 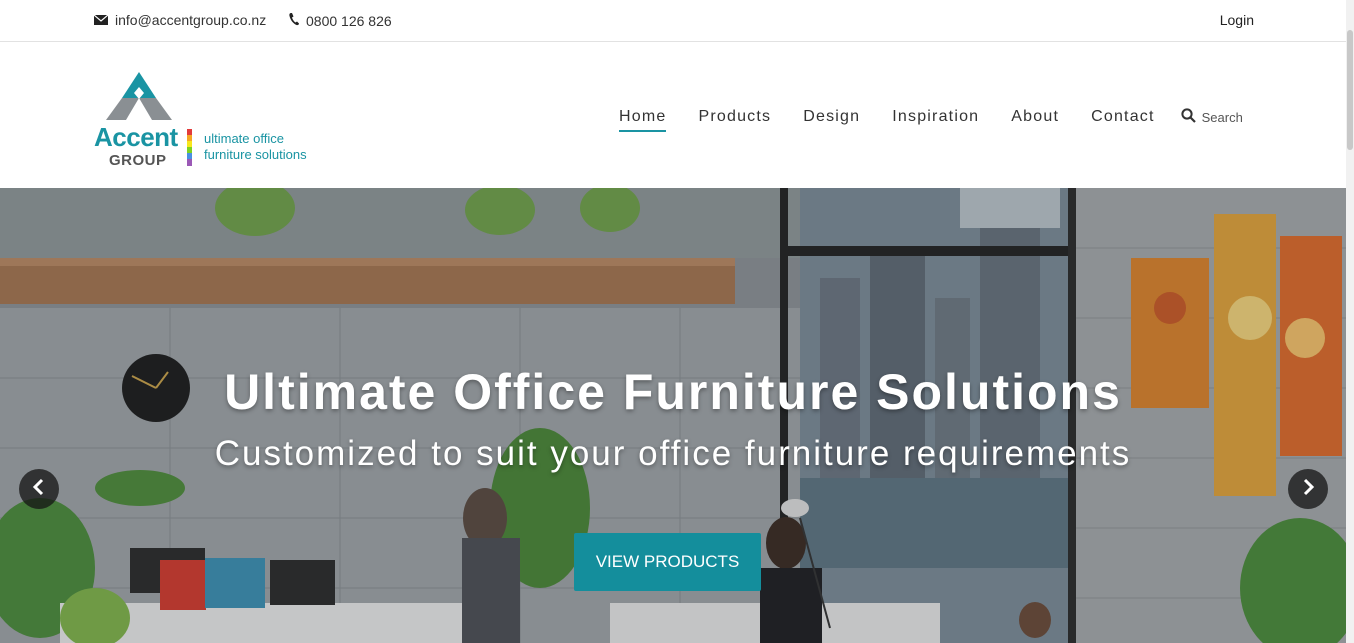 I want to click on logo-tagline: ultimate office furniture solutions, so click(x=255, y=147).